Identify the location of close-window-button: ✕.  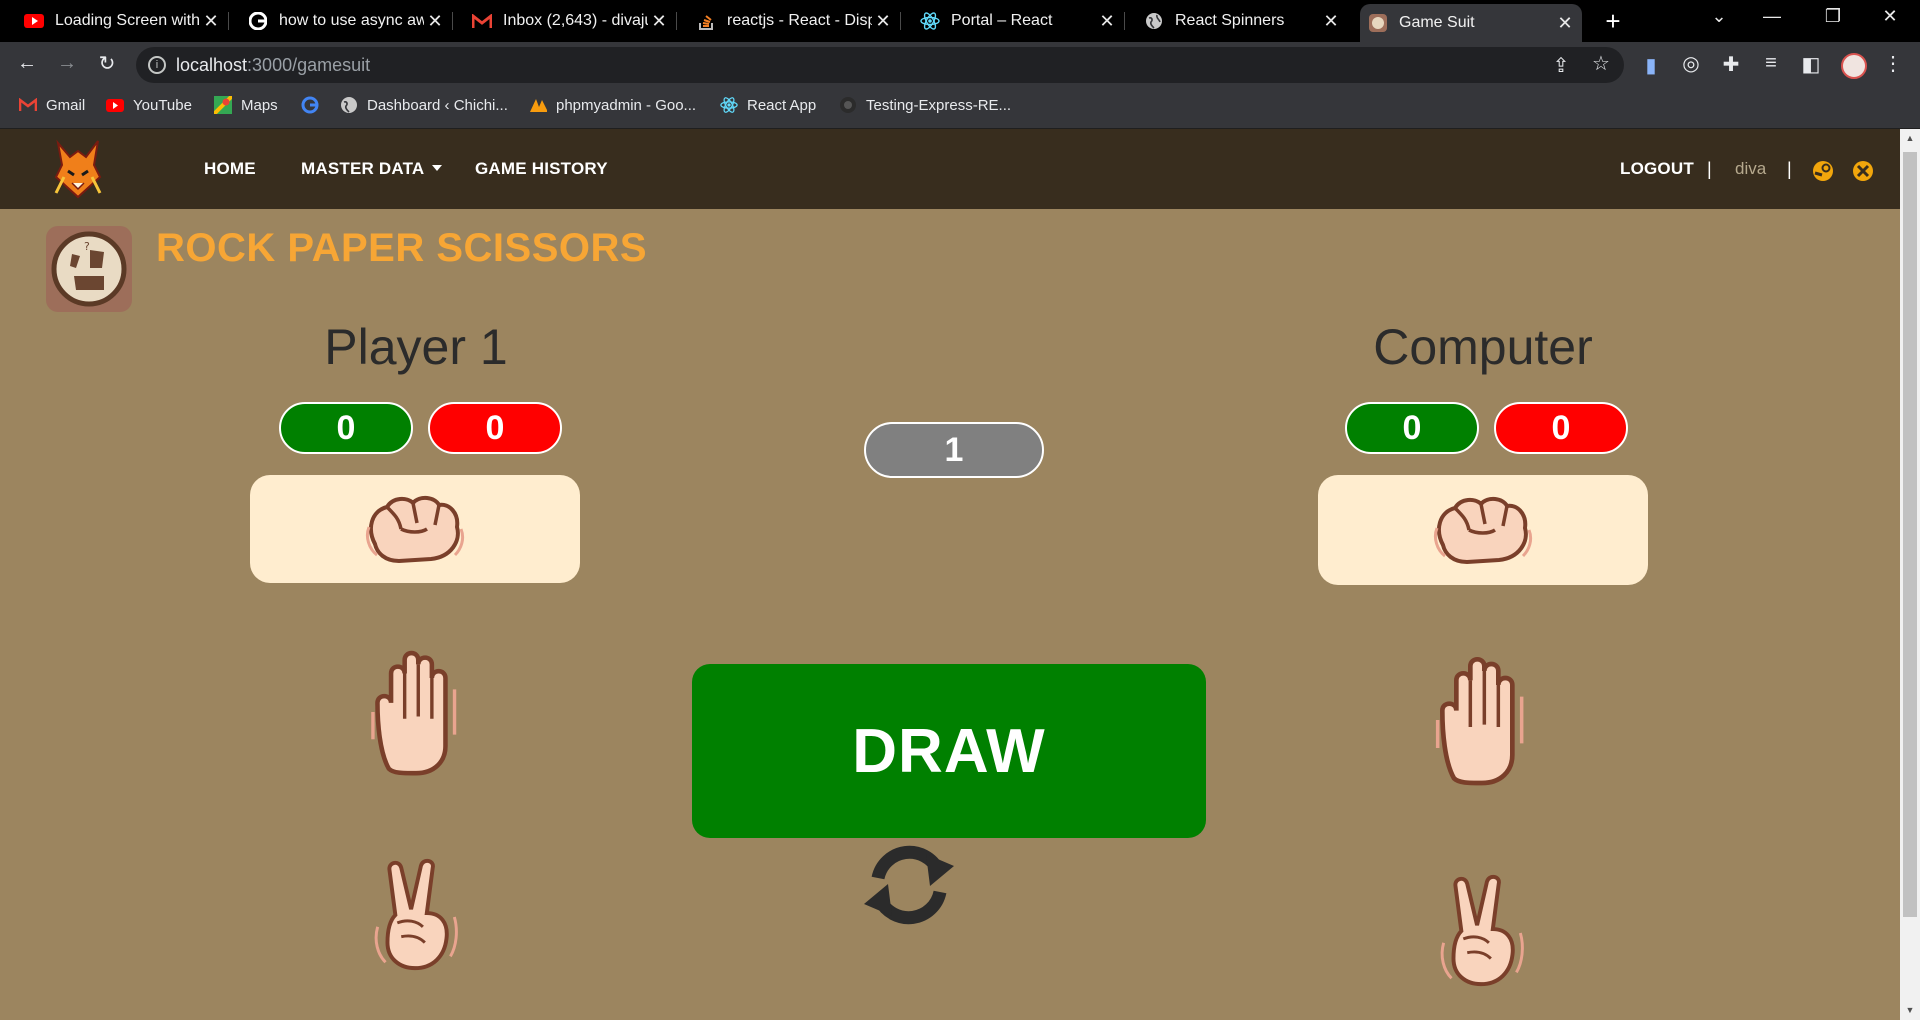
(1890, 16).